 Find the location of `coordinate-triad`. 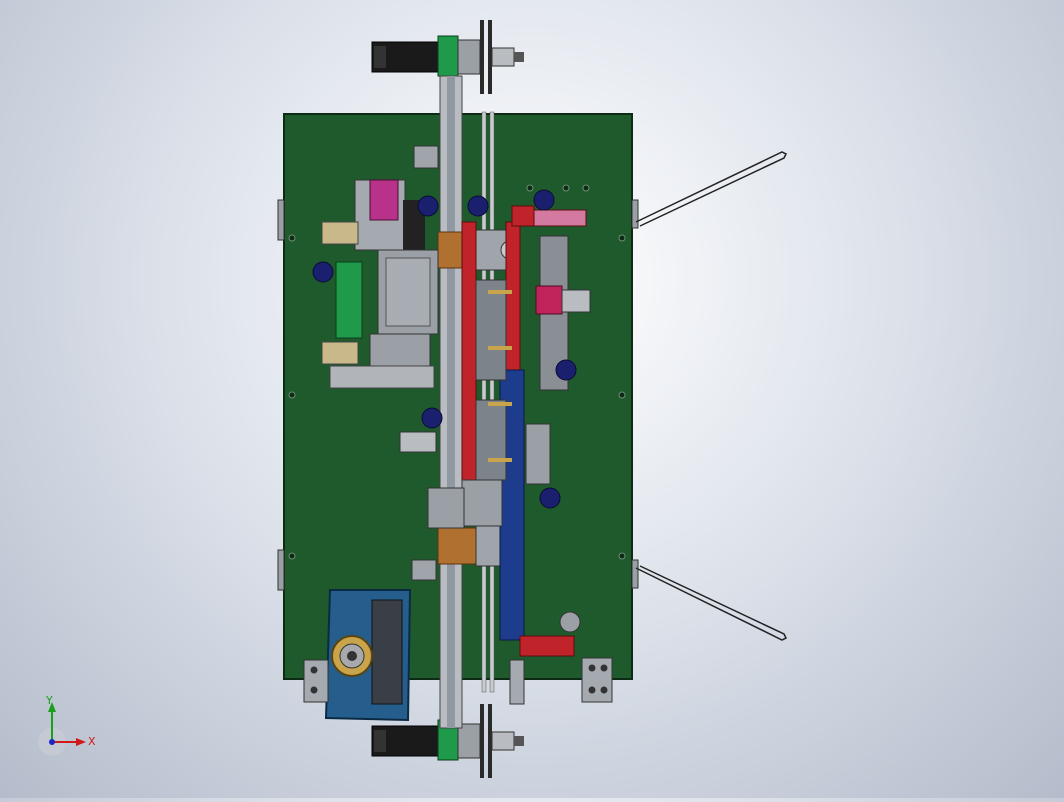

coordinate-triad is located at coordinates (62, 729).